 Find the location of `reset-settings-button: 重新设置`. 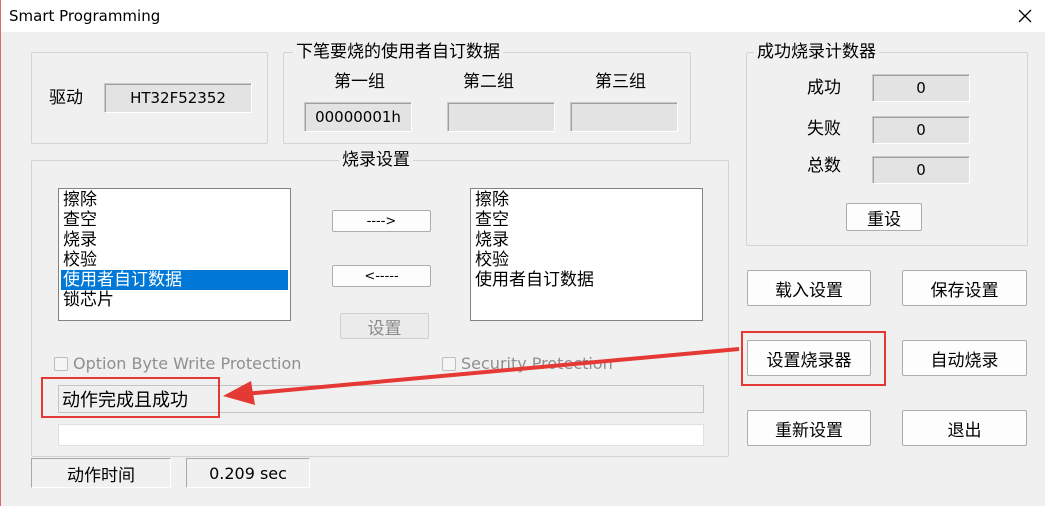

reset-settings-button: 重新设置 is located at coordinates (809, 428).